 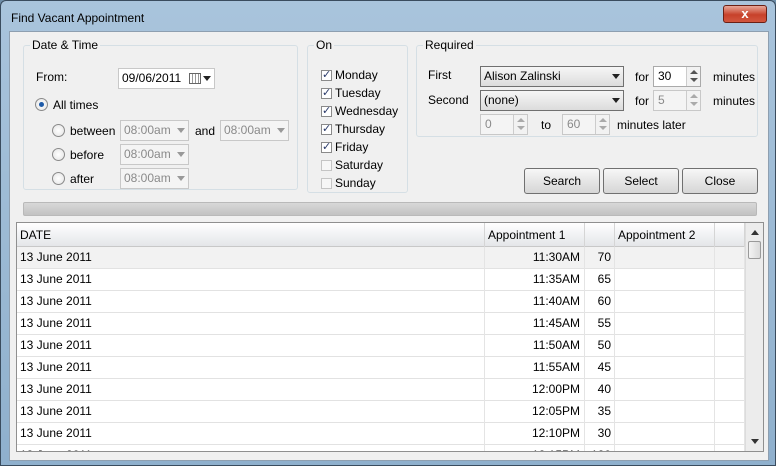 What do you see at coordinates (326, 147) in the screenshot?
I see `day-checkbox-friday: ✓` at bounding box center [326, 147].